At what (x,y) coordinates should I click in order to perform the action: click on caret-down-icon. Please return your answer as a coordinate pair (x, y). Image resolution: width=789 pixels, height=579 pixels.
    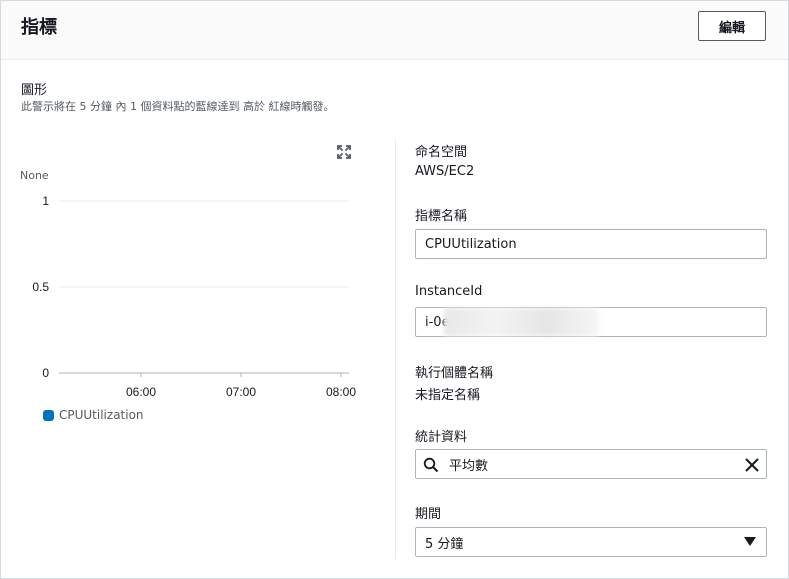
    Looking at the image, I should click on (750, 541).